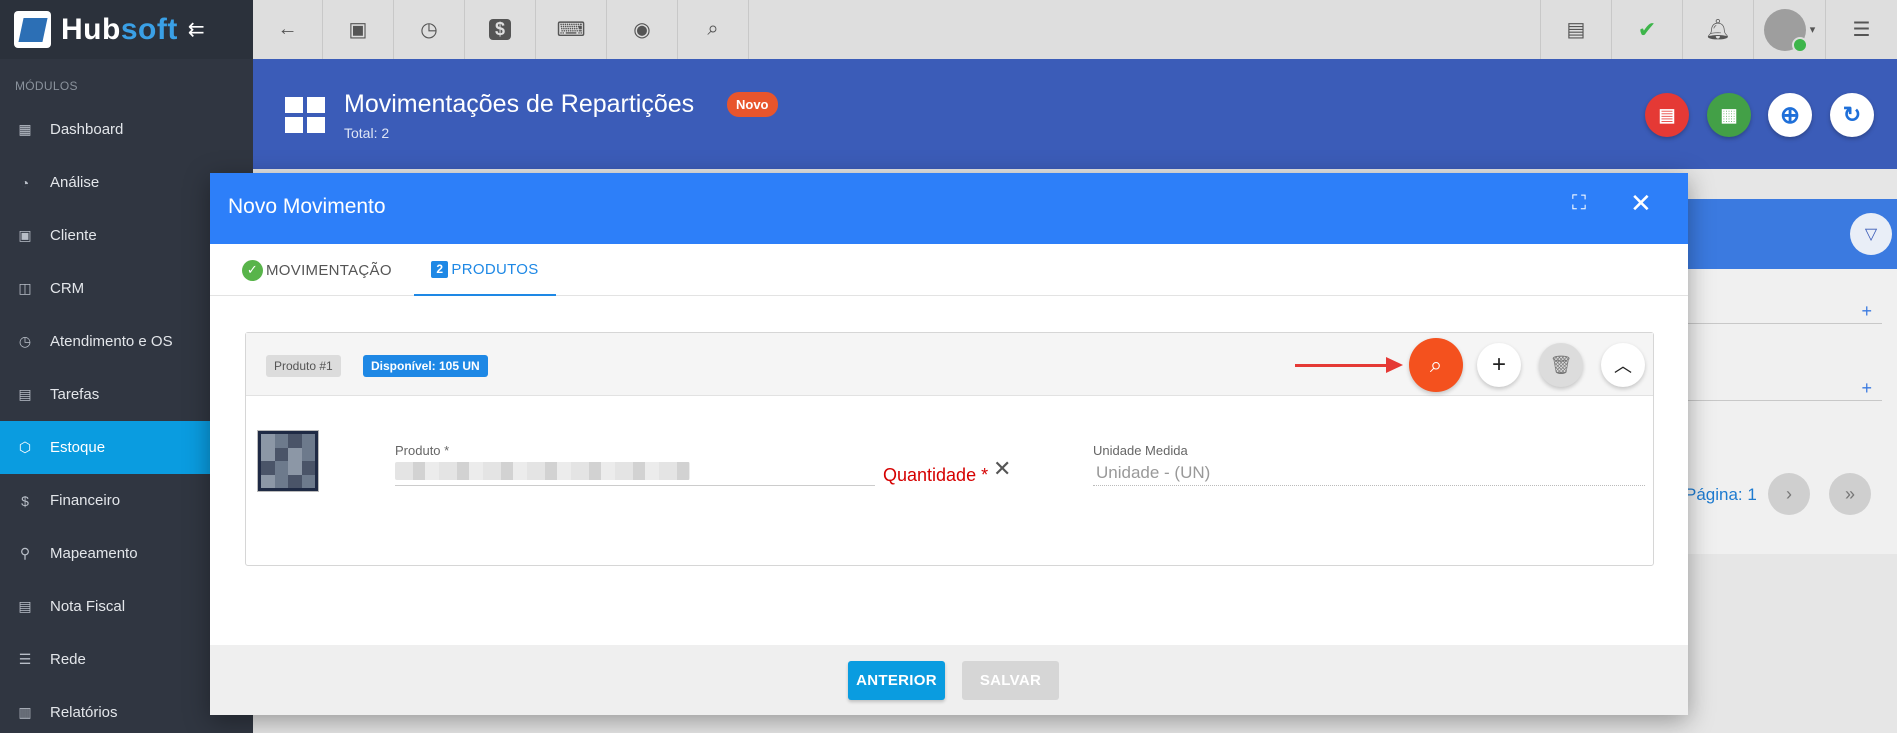 The height and width of the screenshot is (733, 1897). Describe the element at coordinates (75, 394) in the screenshot. I see `sidebar-item-label: Tarefas` at that location.